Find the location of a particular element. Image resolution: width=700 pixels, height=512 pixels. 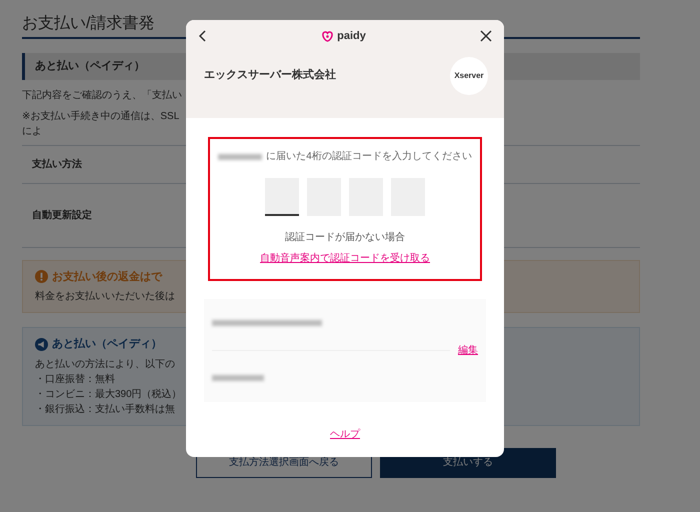

code-prompt: に届いた4桁の認証コードを入力してください is located at coordinates (369, 157).